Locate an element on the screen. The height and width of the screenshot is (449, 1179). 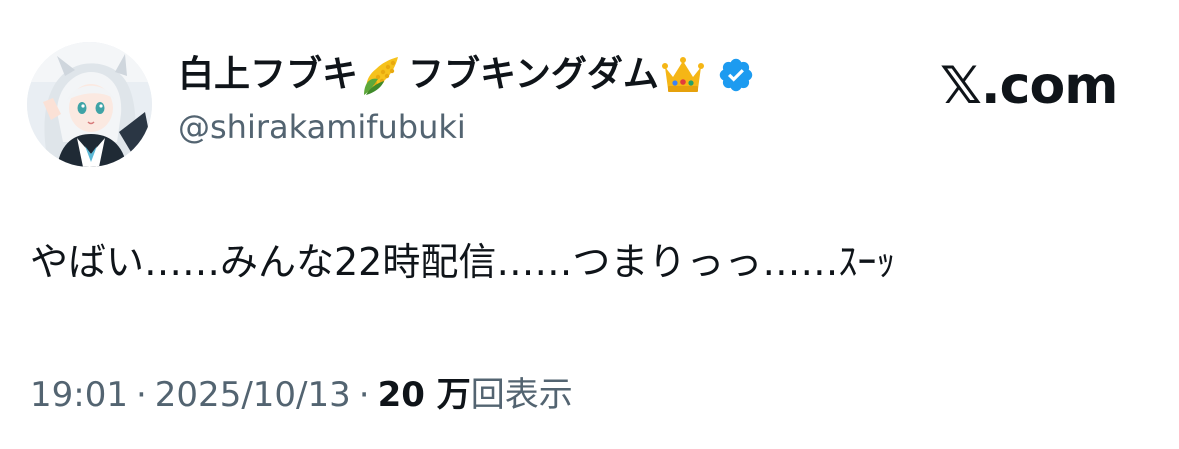
avatar-image is located at coordinates (89, 104).